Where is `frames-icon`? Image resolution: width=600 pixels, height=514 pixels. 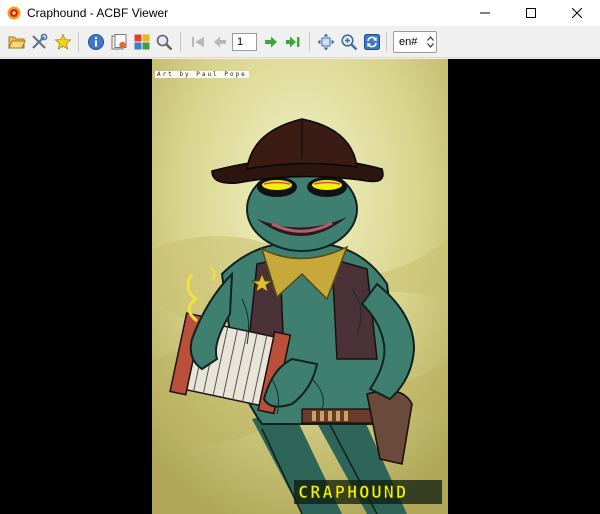 frames-icon is located at coordinates (142, 42).